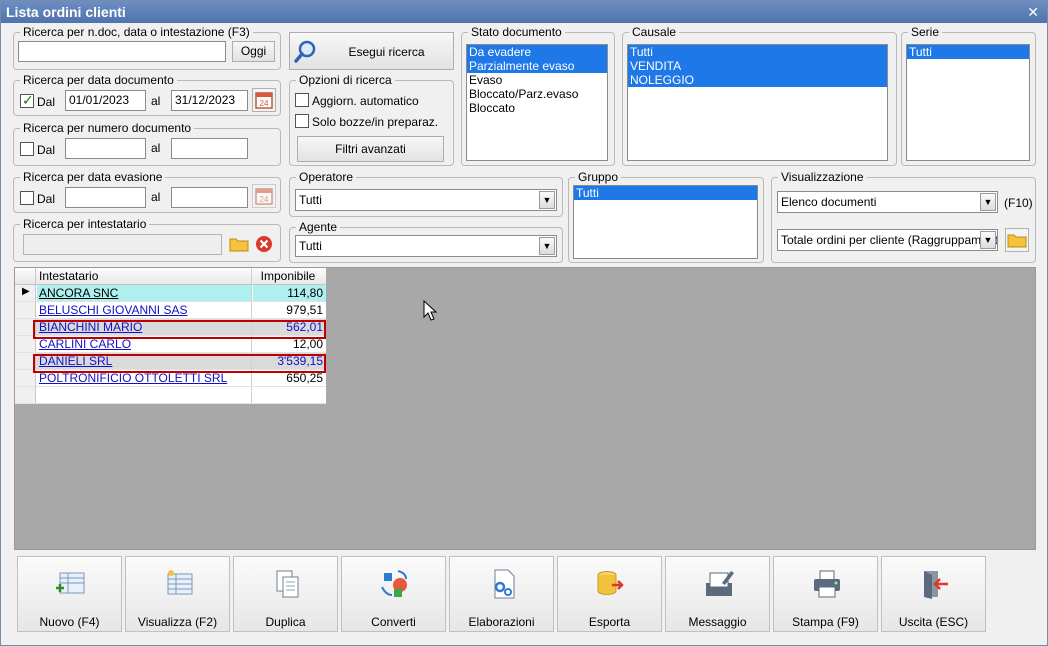 The width and height of the screenshot is (1048, 646). Describe the element at coordinates (170, 293) in the screenshot. I see `table-row: ▶ ANCORA SNC 114,80` at that location.